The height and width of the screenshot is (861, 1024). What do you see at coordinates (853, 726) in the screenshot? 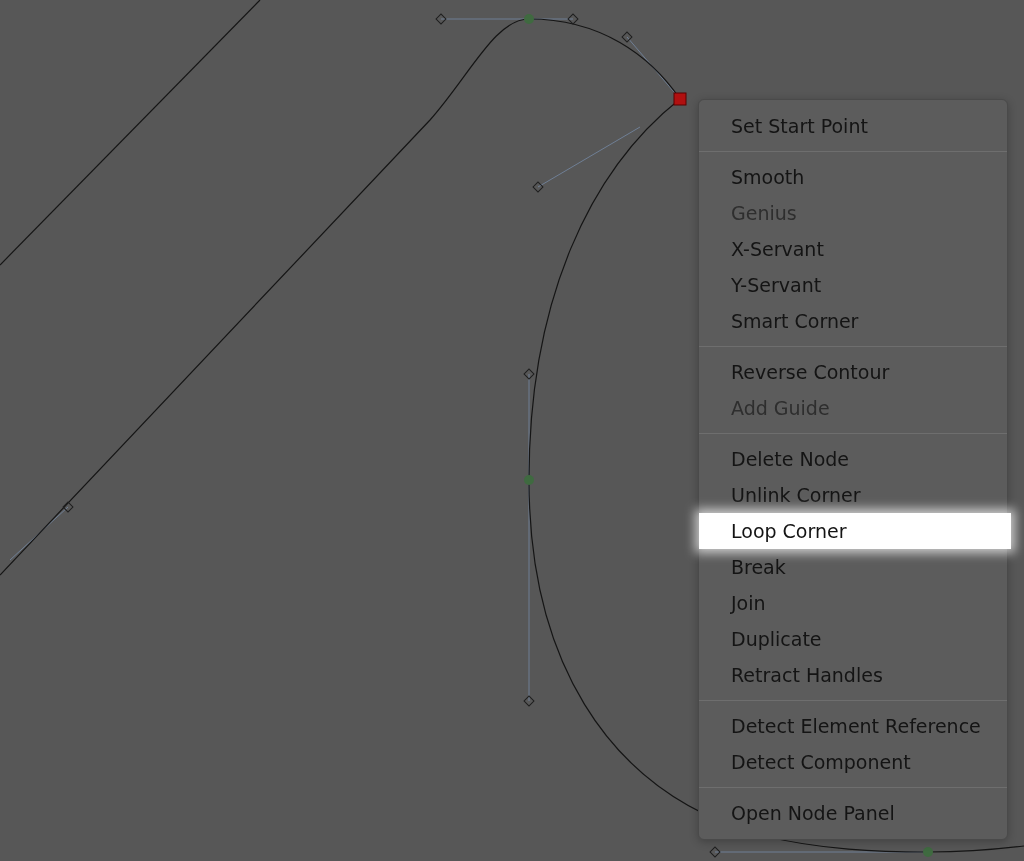
I see `menu-item: Detect Element Reference` at bounding box center [853, 726].